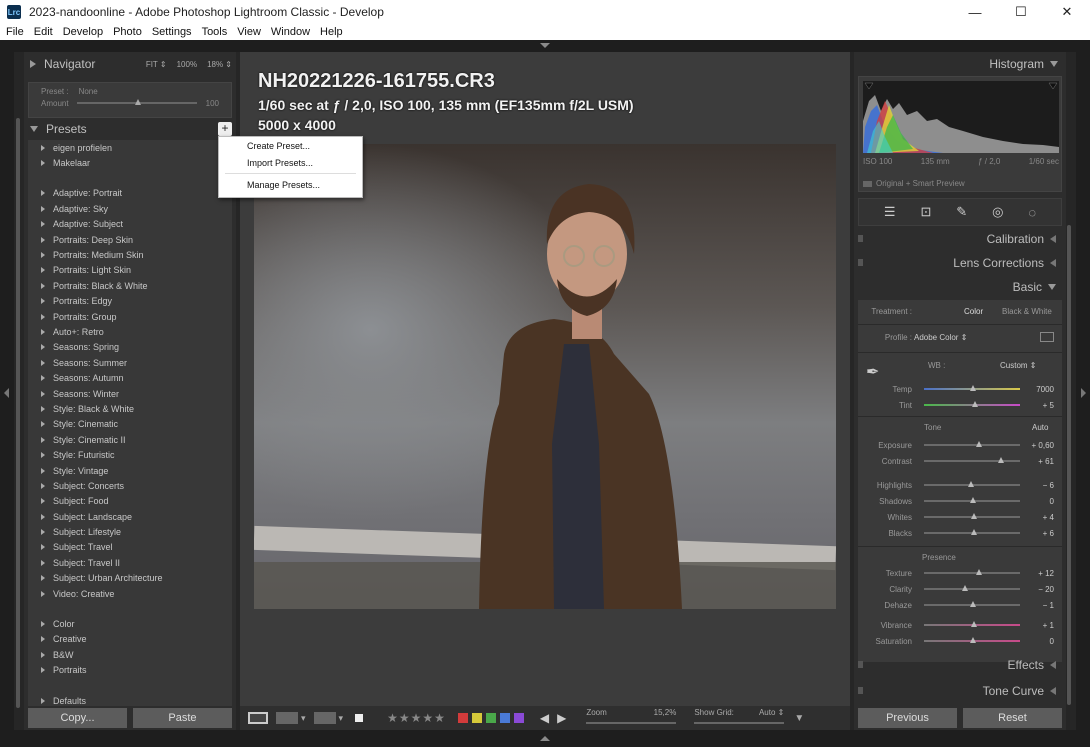 Image resolution: width=1090 pixels, height=747 pixels. Describe the element at coordinates (172, 32) in the screenshot. I see `menu-settings: Settings` at that location.